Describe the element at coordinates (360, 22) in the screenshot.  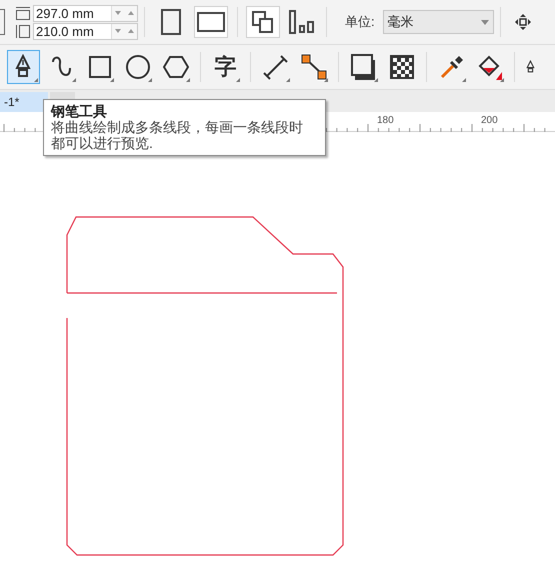
I see `unit-label: 单位:` at that location.